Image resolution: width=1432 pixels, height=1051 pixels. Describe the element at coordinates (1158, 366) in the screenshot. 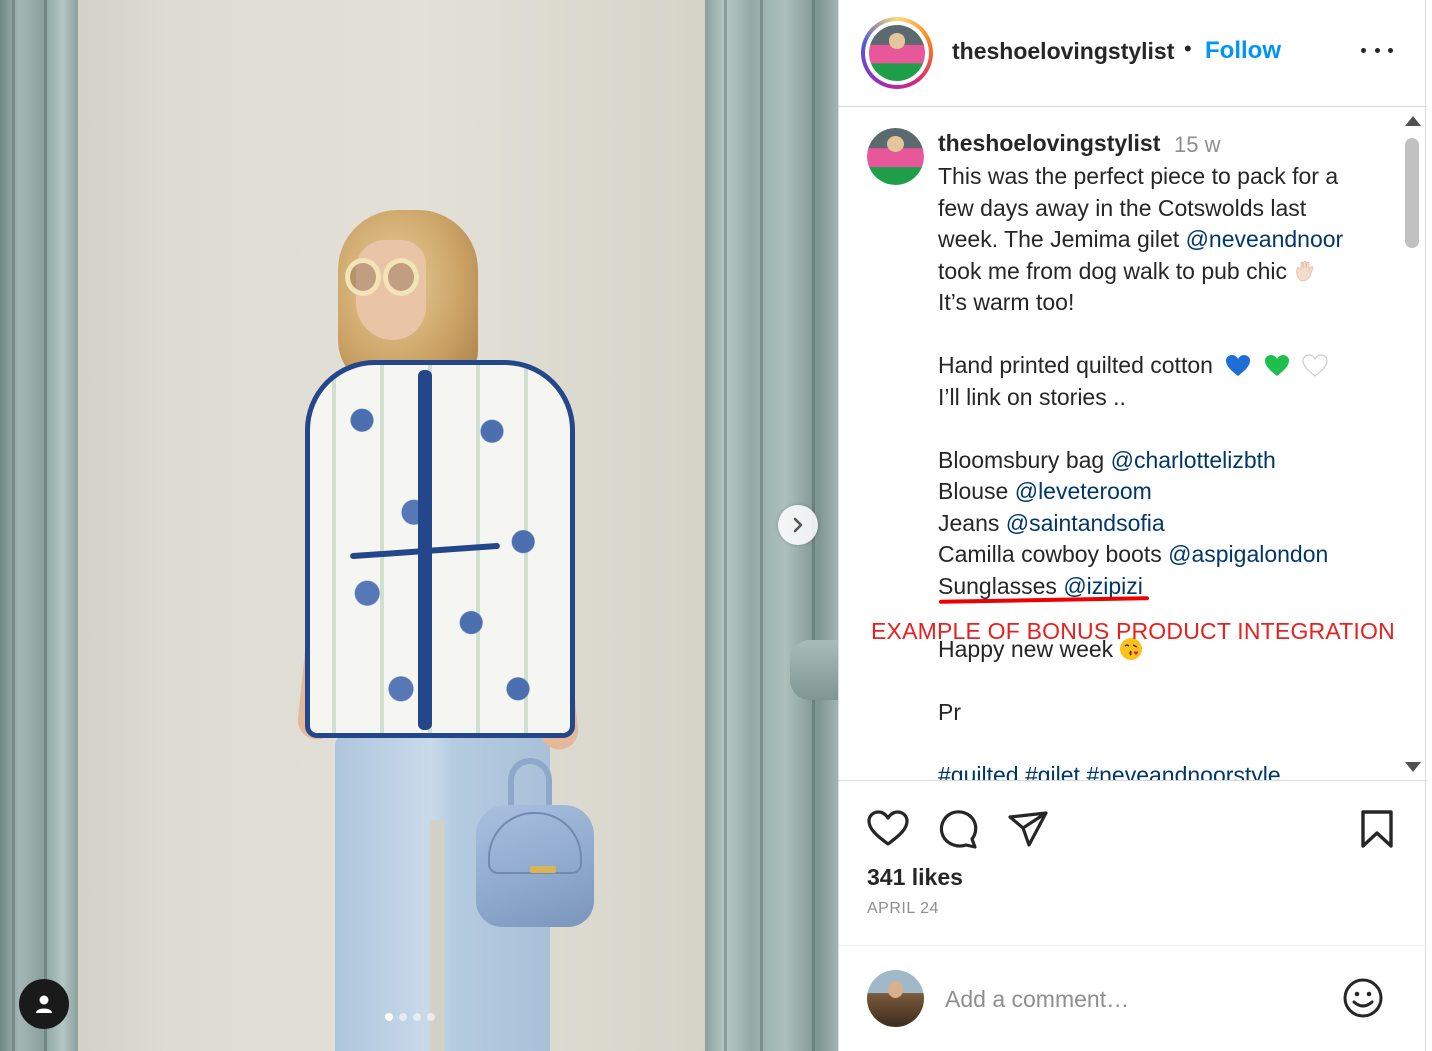

I see `caption-line: Hand printed quilted cotton` at that location.